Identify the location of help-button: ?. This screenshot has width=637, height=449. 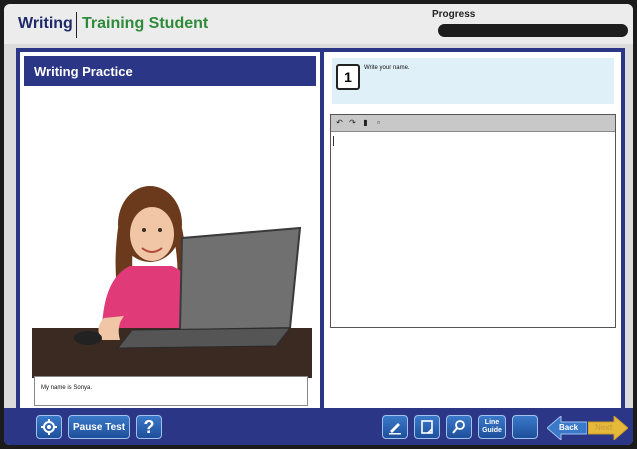
(149, 427).